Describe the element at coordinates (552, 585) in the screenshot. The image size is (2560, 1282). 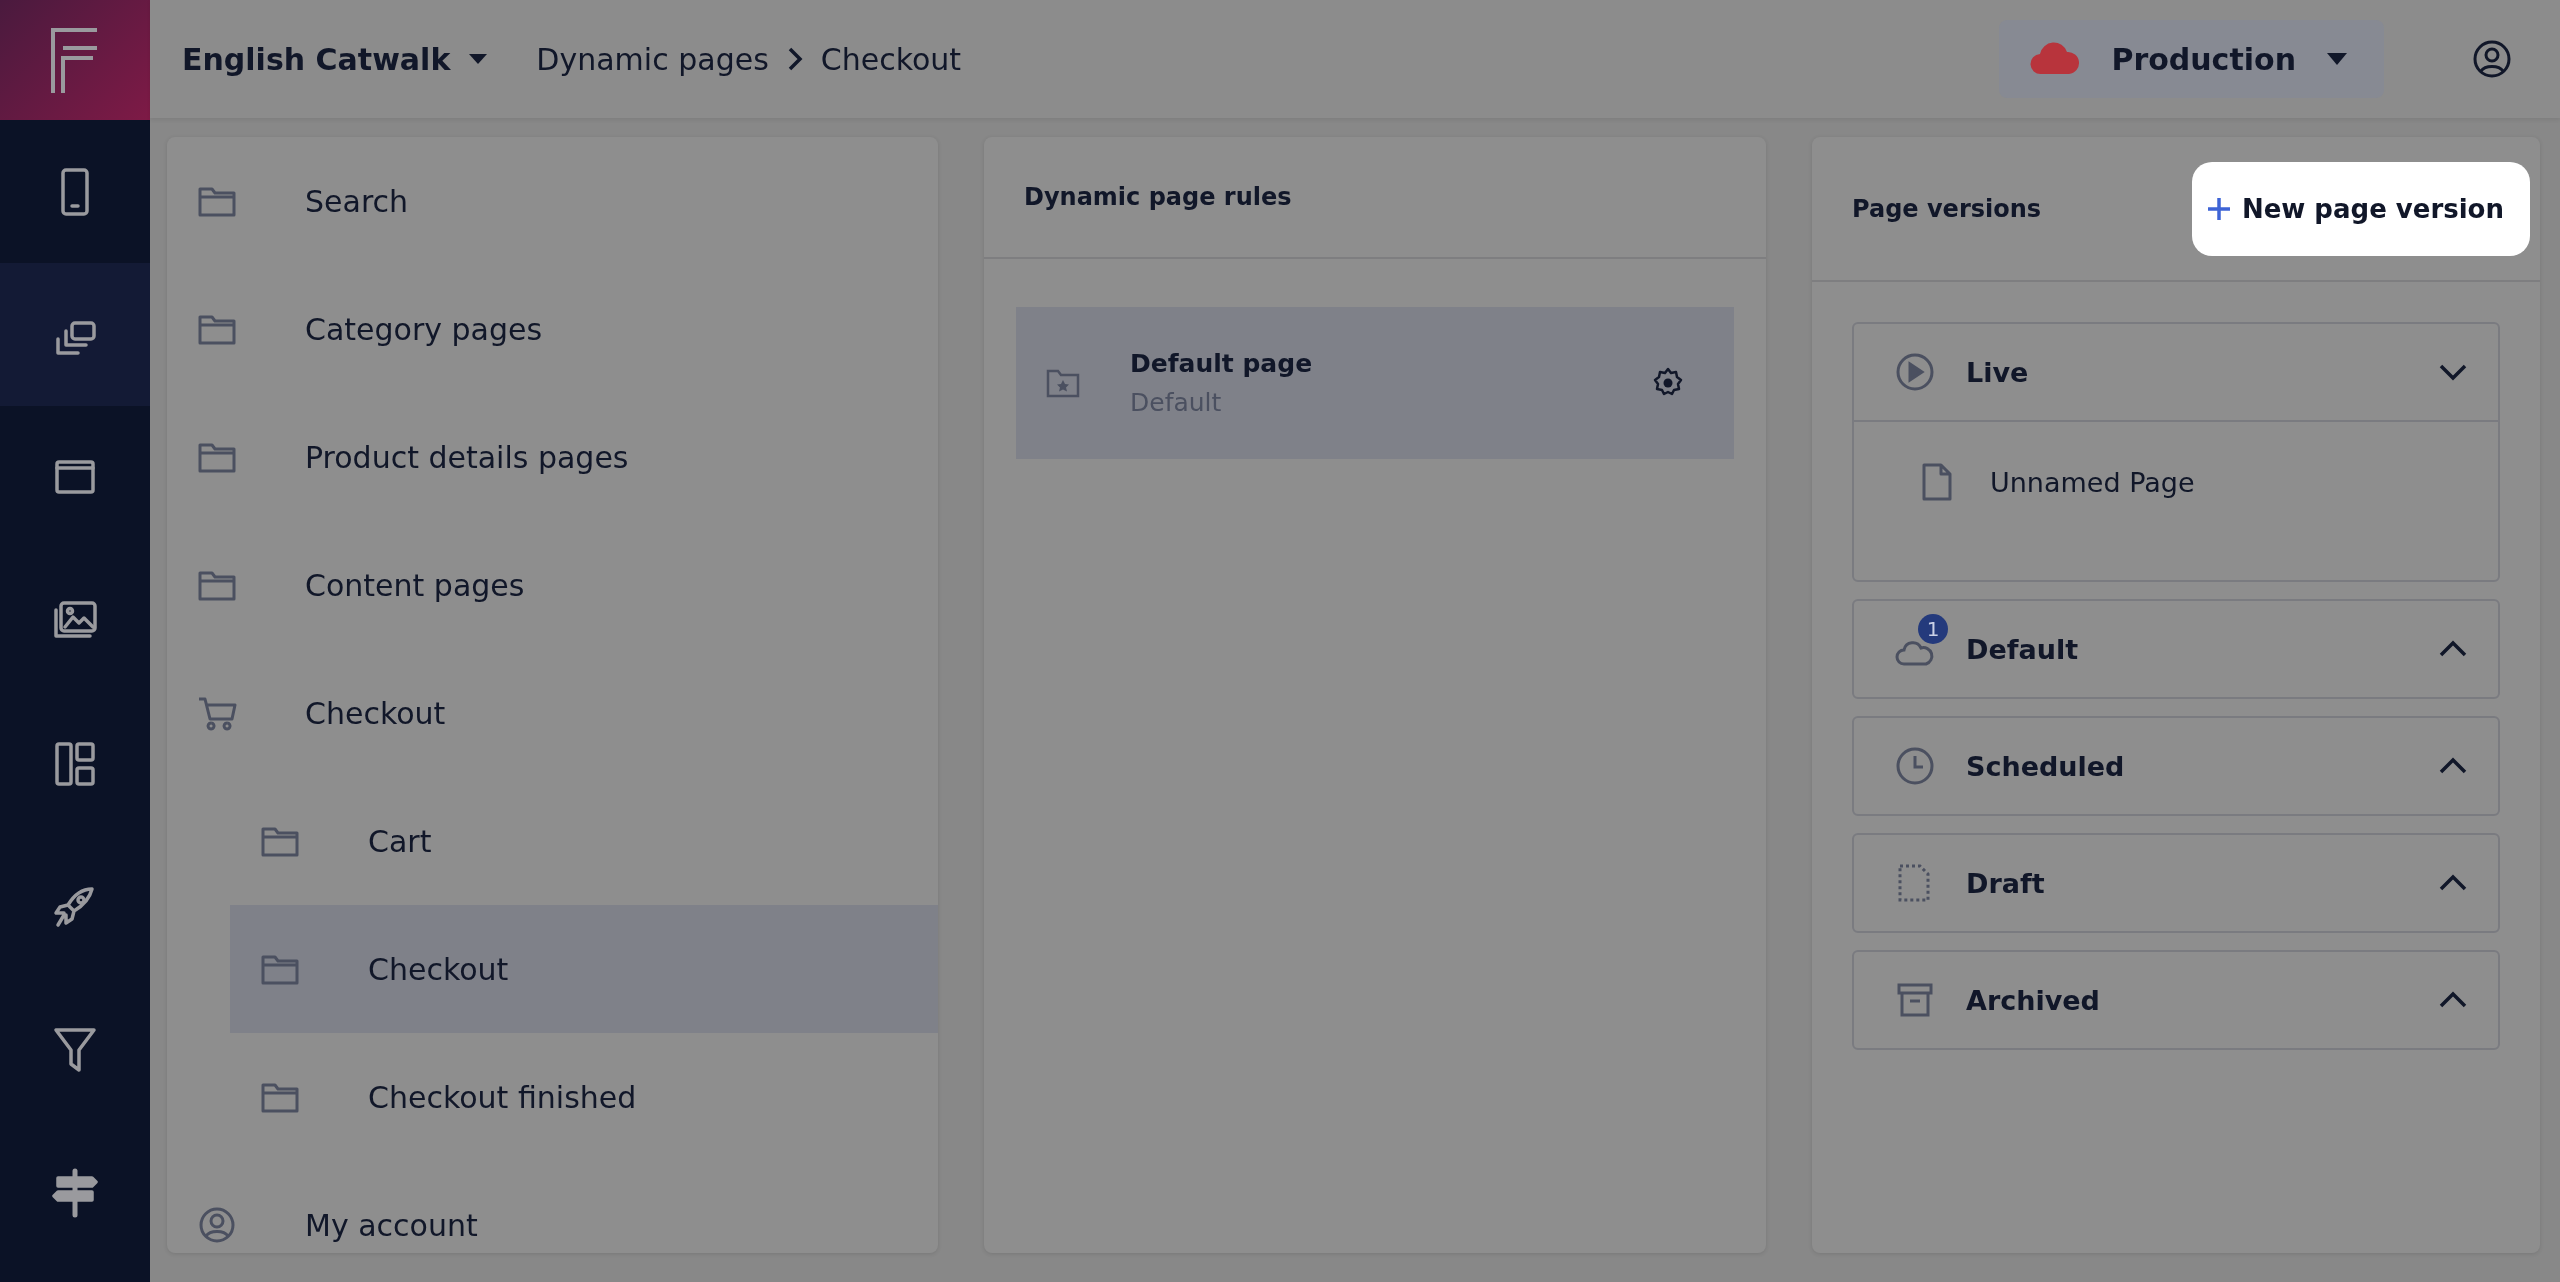
I see `tree-item: Content pages` at that location.